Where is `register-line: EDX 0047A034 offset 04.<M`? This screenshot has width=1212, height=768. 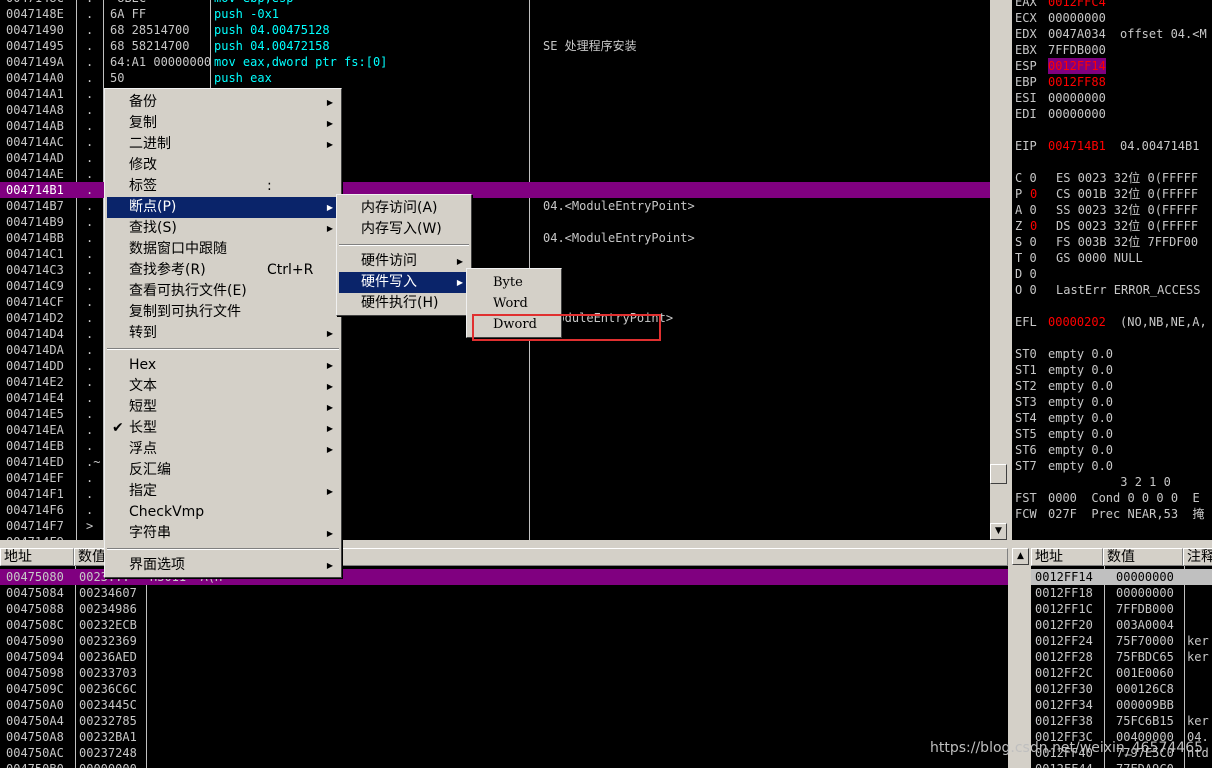 register-line: EDX 0047A034 offset 04.<M is located at coordinates (1112, 34).